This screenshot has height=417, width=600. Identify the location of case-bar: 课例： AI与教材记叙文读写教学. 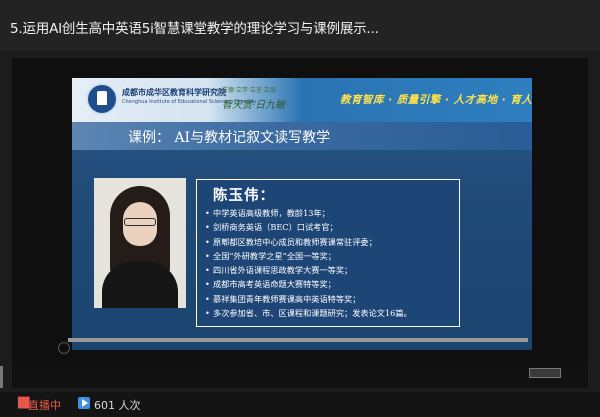
(302, 136).